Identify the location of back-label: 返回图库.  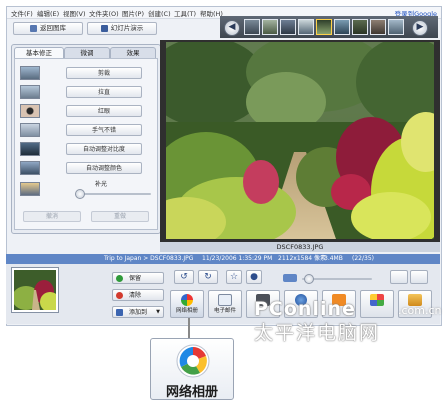
(53, 28).